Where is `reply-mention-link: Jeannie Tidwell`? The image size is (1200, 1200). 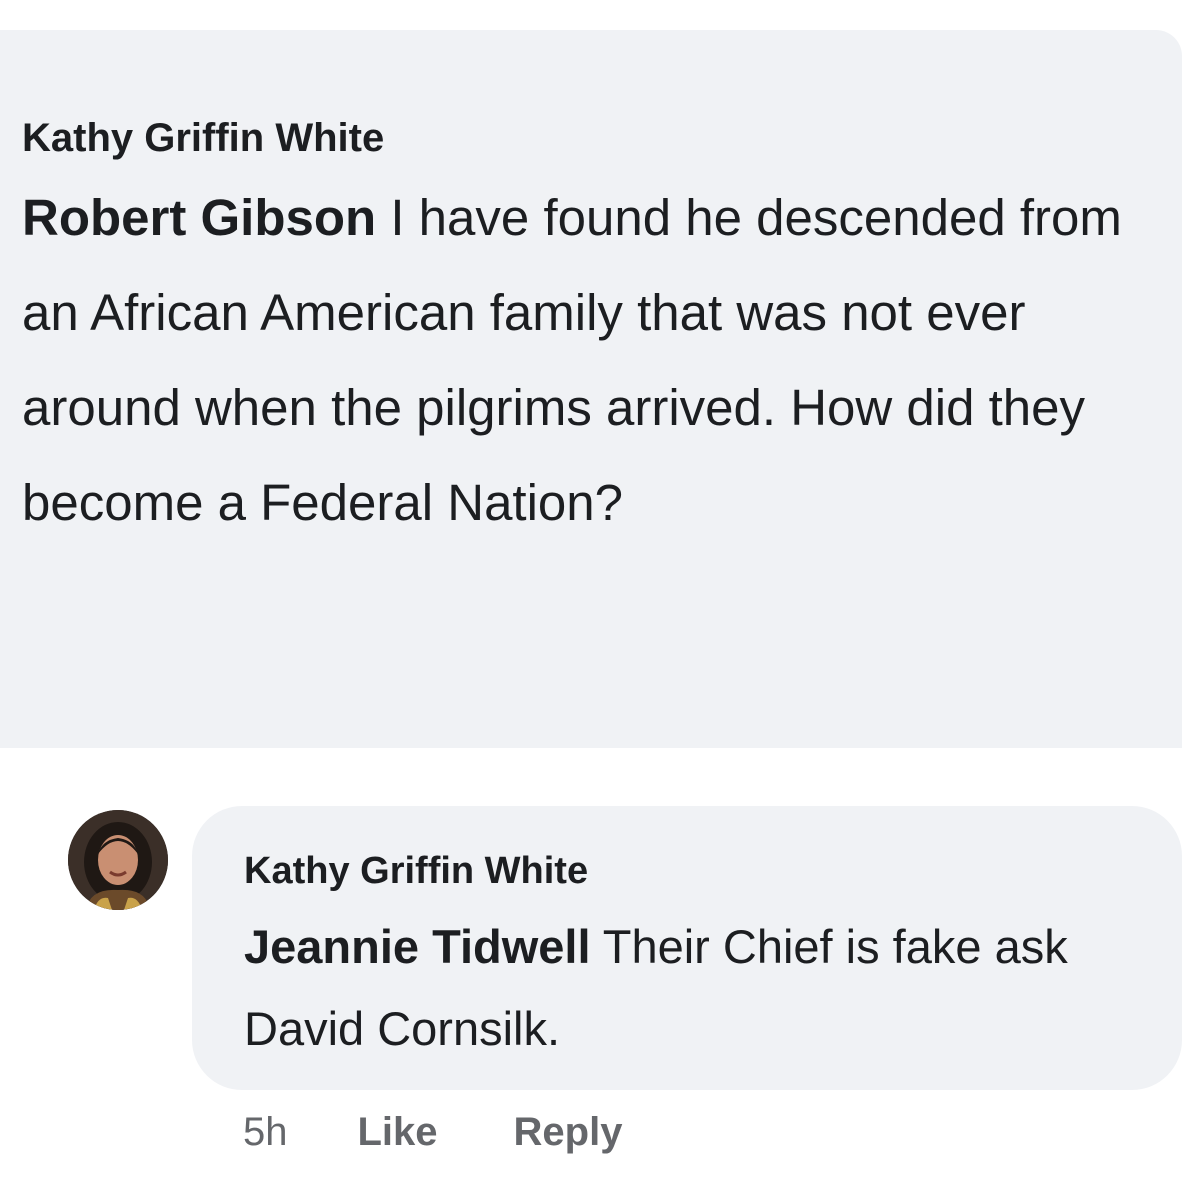 reply-mention-link: Jeannie Tidwell is located at coordinates (417, 946).